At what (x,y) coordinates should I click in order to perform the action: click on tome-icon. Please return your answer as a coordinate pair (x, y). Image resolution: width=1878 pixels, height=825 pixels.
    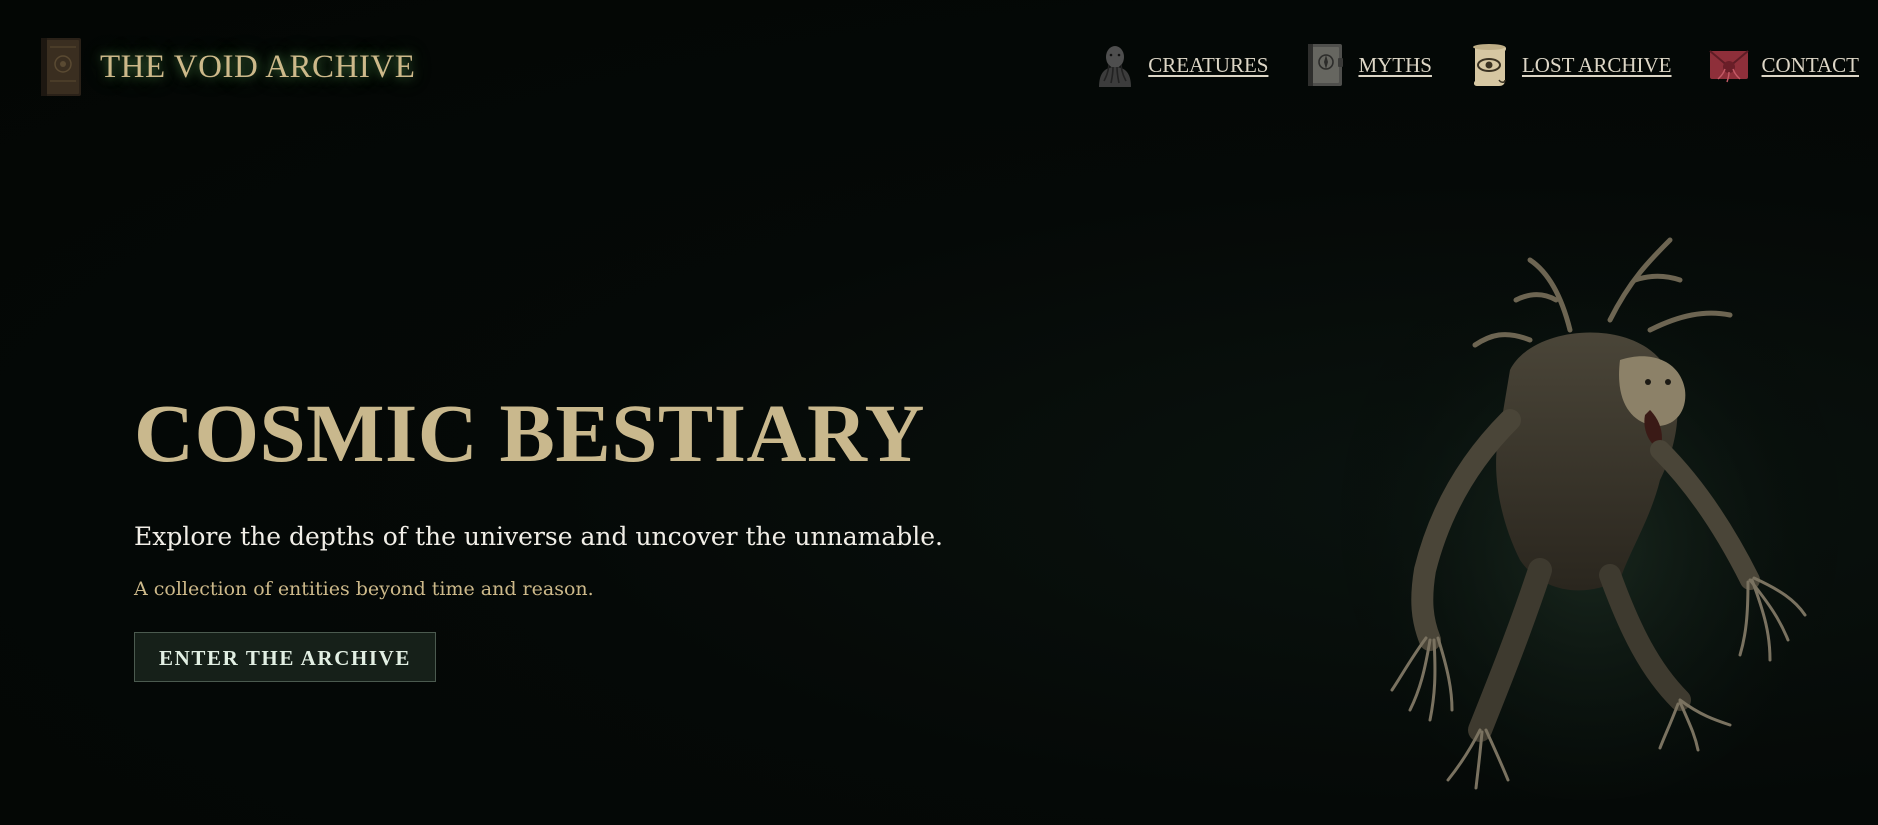
    Looking at the image, I should click on (1325, 65).